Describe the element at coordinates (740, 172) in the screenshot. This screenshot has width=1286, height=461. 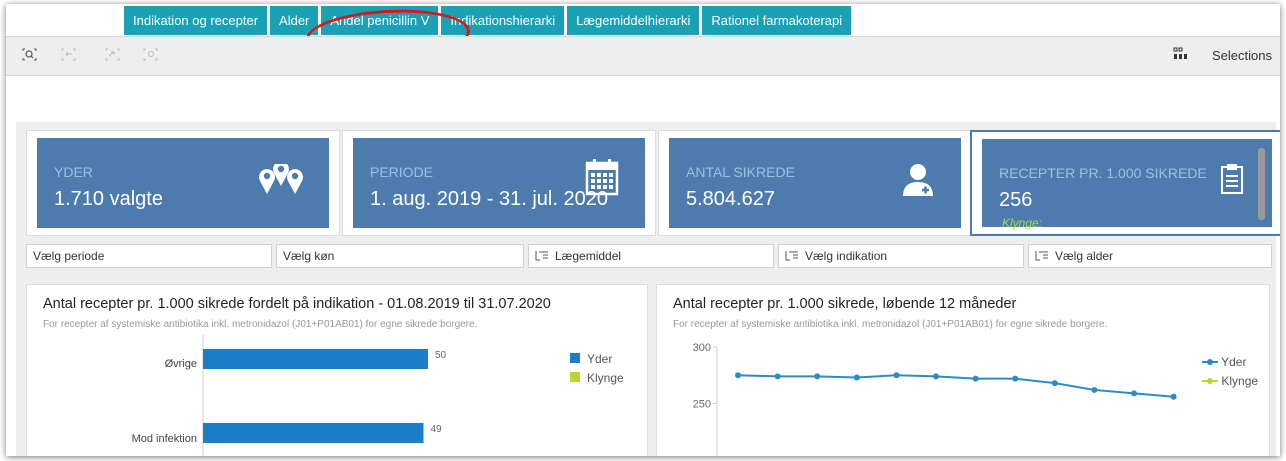
I see `kpi-title: ANTAL SIKREDE` at that location.